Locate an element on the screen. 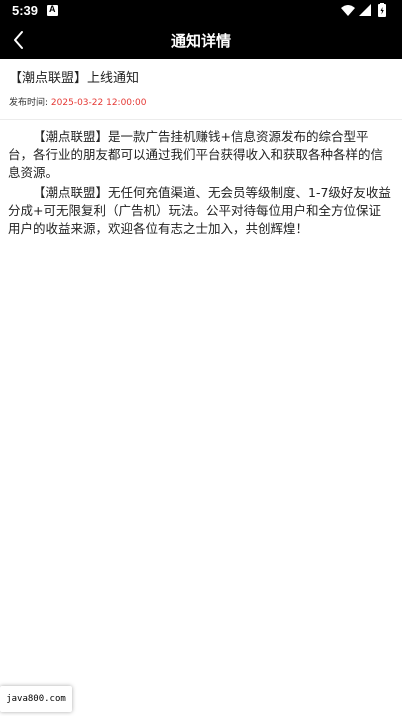  notice-meta: 发布时间: 2025-03-22 12:00:00 is located at coordinates (78, 103).